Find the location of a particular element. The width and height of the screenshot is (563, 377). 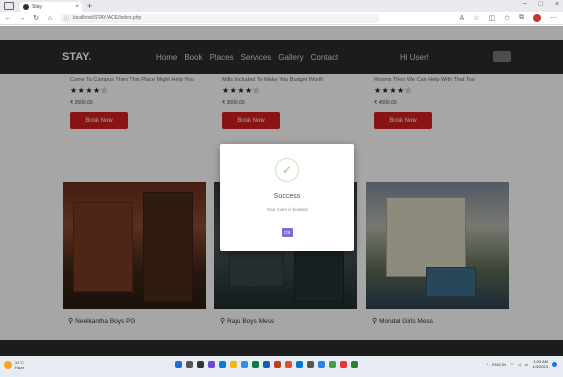

file-explorer-icon is located at coordinates (233, 364).